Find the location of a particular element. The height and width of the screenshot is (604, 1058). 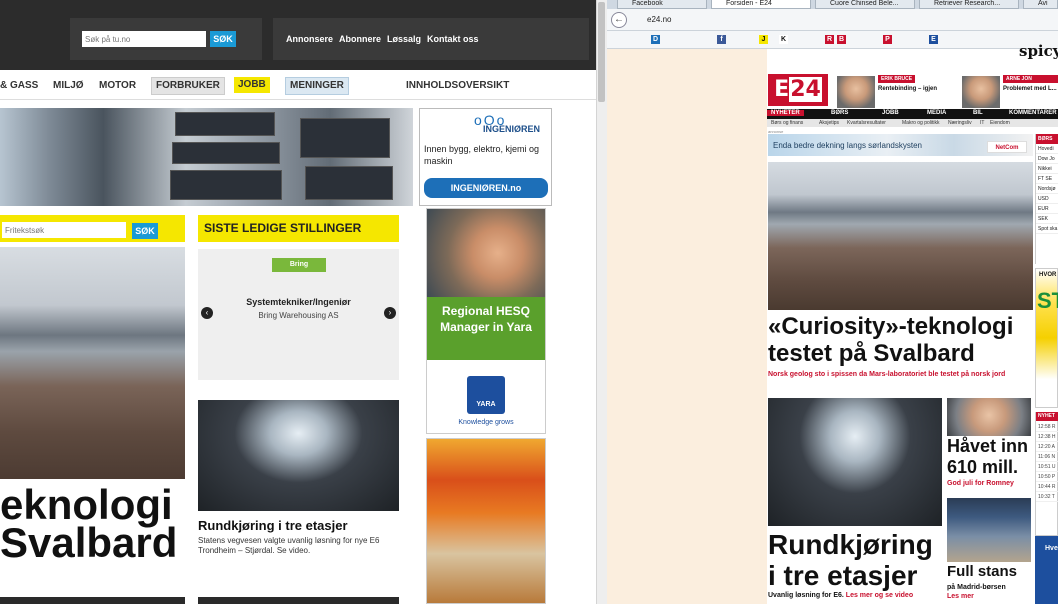

bookmark-e-icon: E is located at coordinates (933, 39).